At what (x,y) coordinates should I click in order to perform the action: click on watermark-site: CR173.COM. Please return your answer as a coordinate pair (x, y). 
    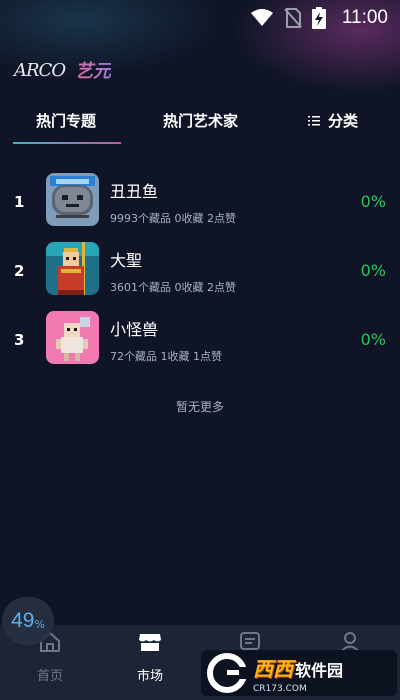
    Looking at the image, I should click on (280, 688).